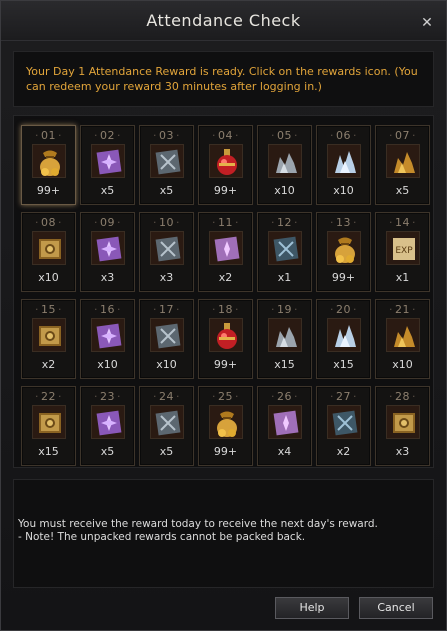 This screenshot has width=447, height=631. Describe the element at coordinates (107, 396) in the screenshot. I see `day-number: 23` at that location.